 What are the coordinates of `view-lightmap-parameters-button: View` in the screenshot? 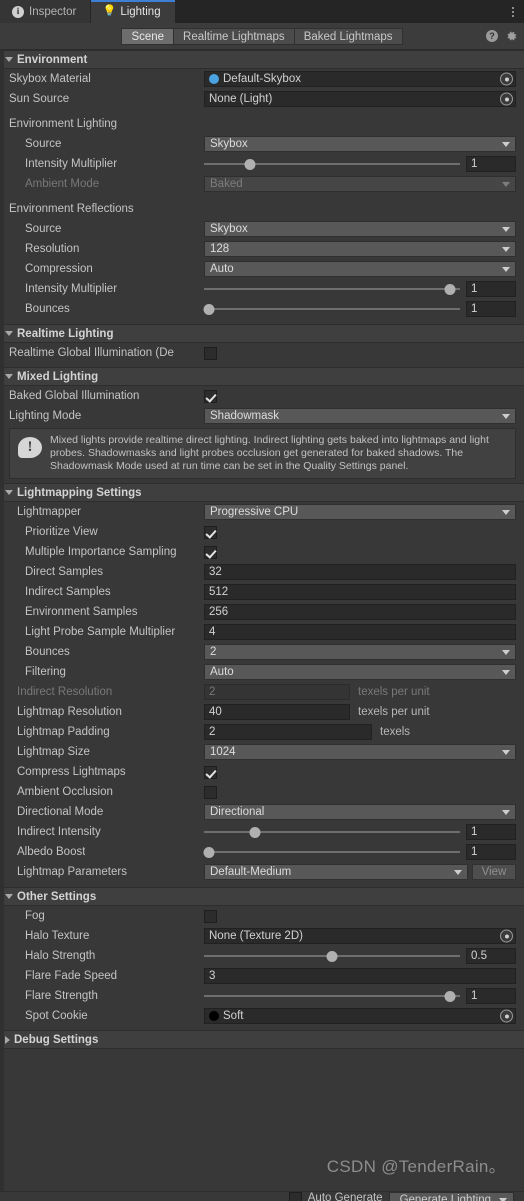 It's located at (494, 872).